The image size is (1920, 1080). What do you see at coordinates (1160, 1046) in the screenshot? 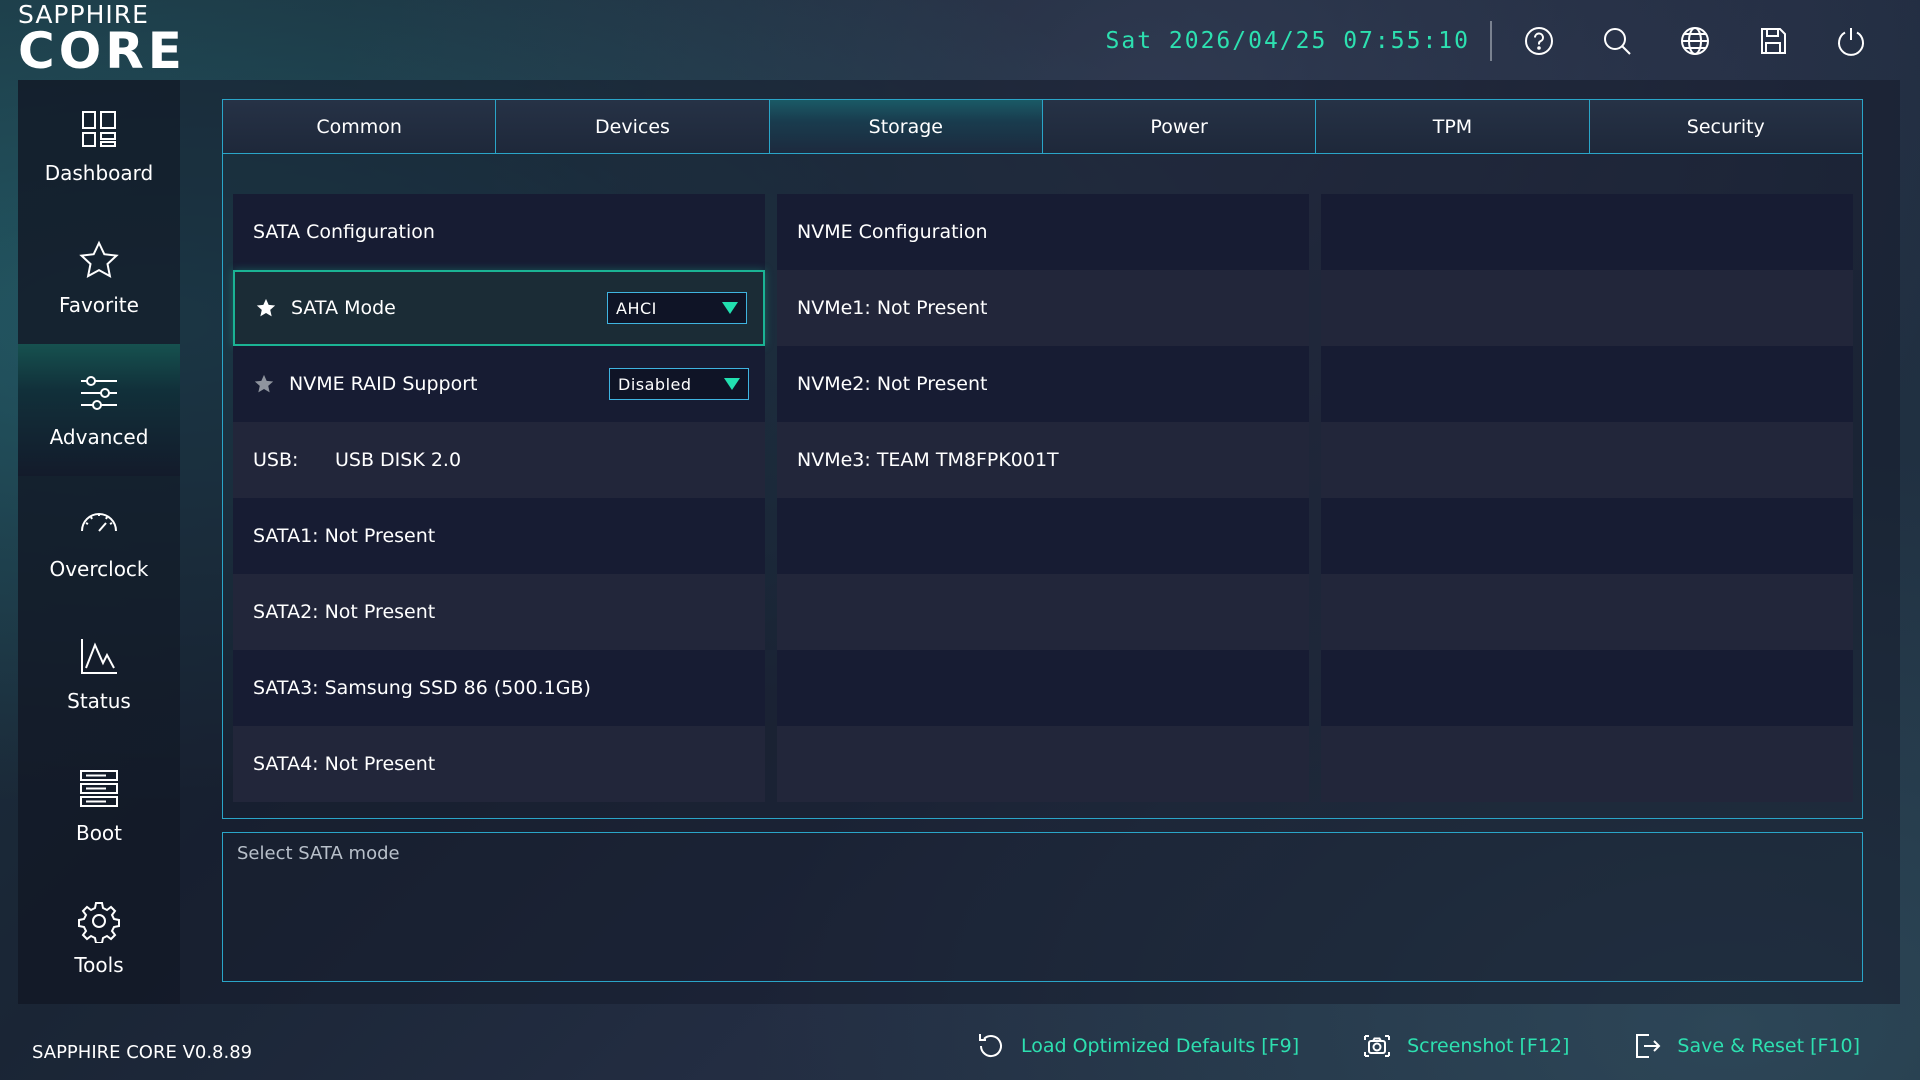
I see `load-defaults-label: Load Optimized Defaults [F9]` at bounding box center [1160, 1046].